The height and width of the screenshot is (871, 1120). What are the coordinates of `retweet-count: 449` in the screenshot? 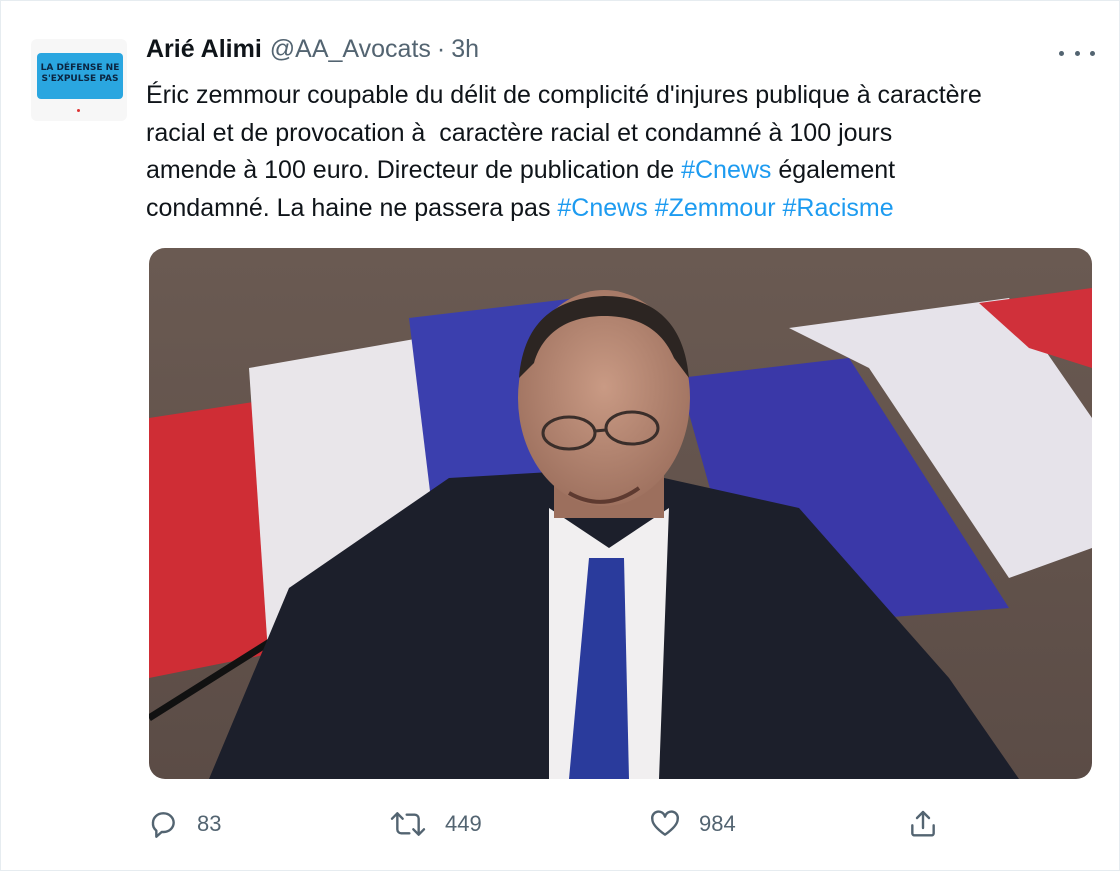 It's located at (463, 823).